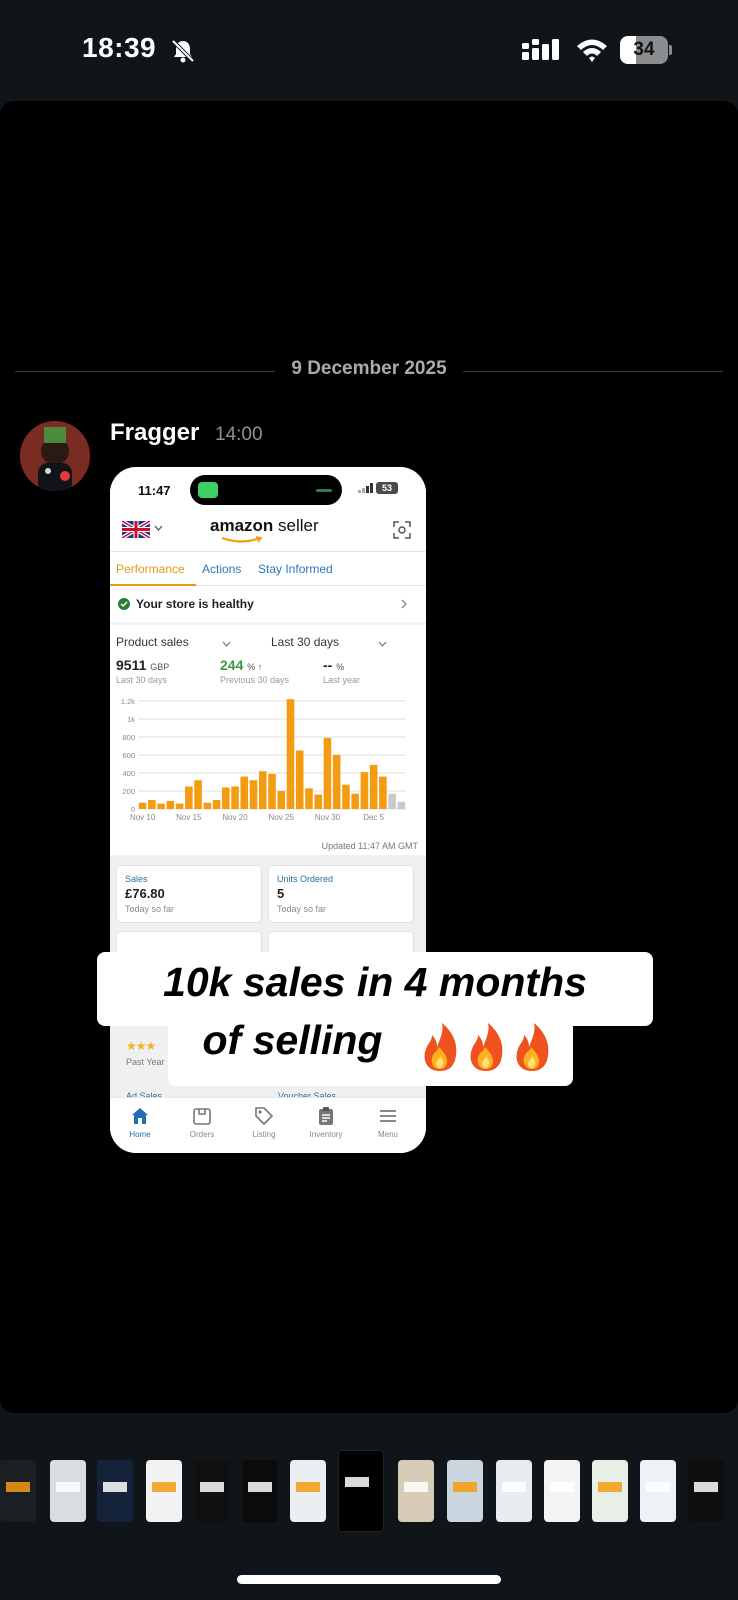 The image size is (738, 1600). What do you see at coordinates (268, 604) in the screenshot?
I see `store-health-row: Your store is healthy` at bounding box center [268, 604].